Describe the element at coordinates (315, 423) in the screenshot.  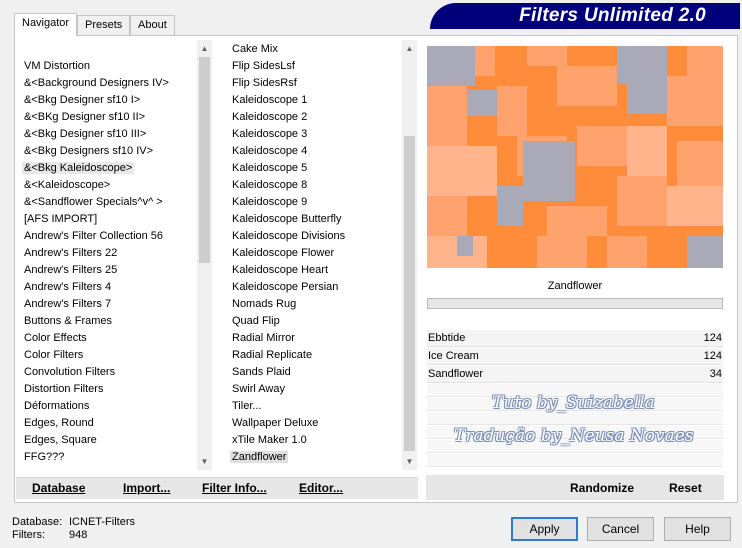
I see `list-item: Wallpaper Deluxe` at that location.